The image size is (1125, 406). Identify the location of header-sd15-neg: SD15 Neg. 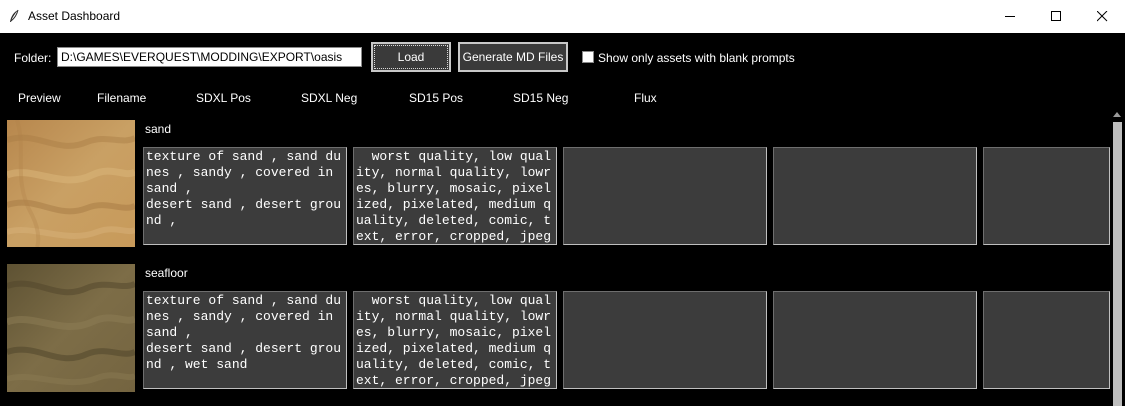
(541, 98).